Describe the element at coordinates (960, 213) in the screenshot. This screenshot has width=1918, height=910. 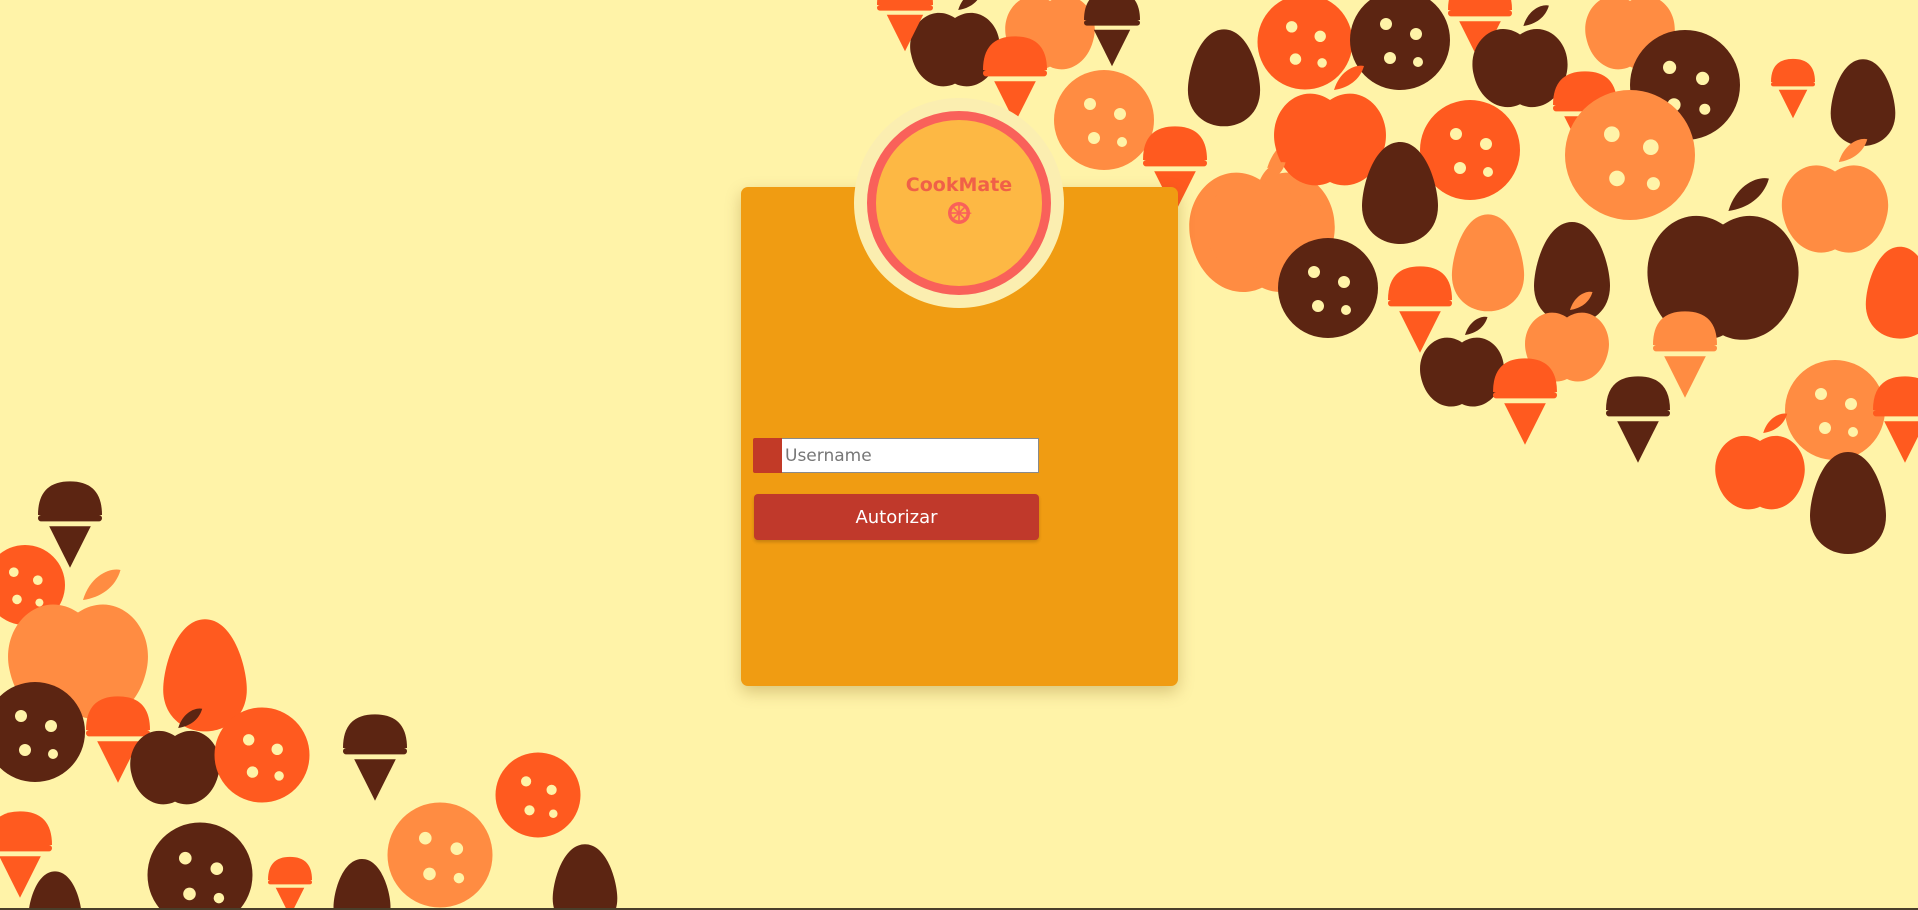
I see `lemon-slice-icon` at that location.